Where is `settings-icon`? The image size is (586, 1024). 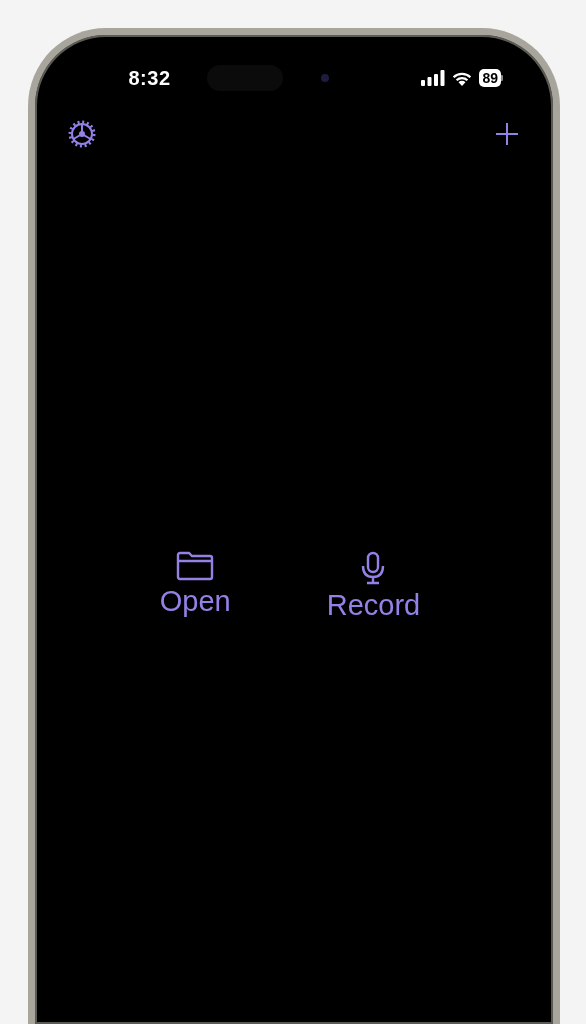 settings-icon is located at coordinates (82, 134).